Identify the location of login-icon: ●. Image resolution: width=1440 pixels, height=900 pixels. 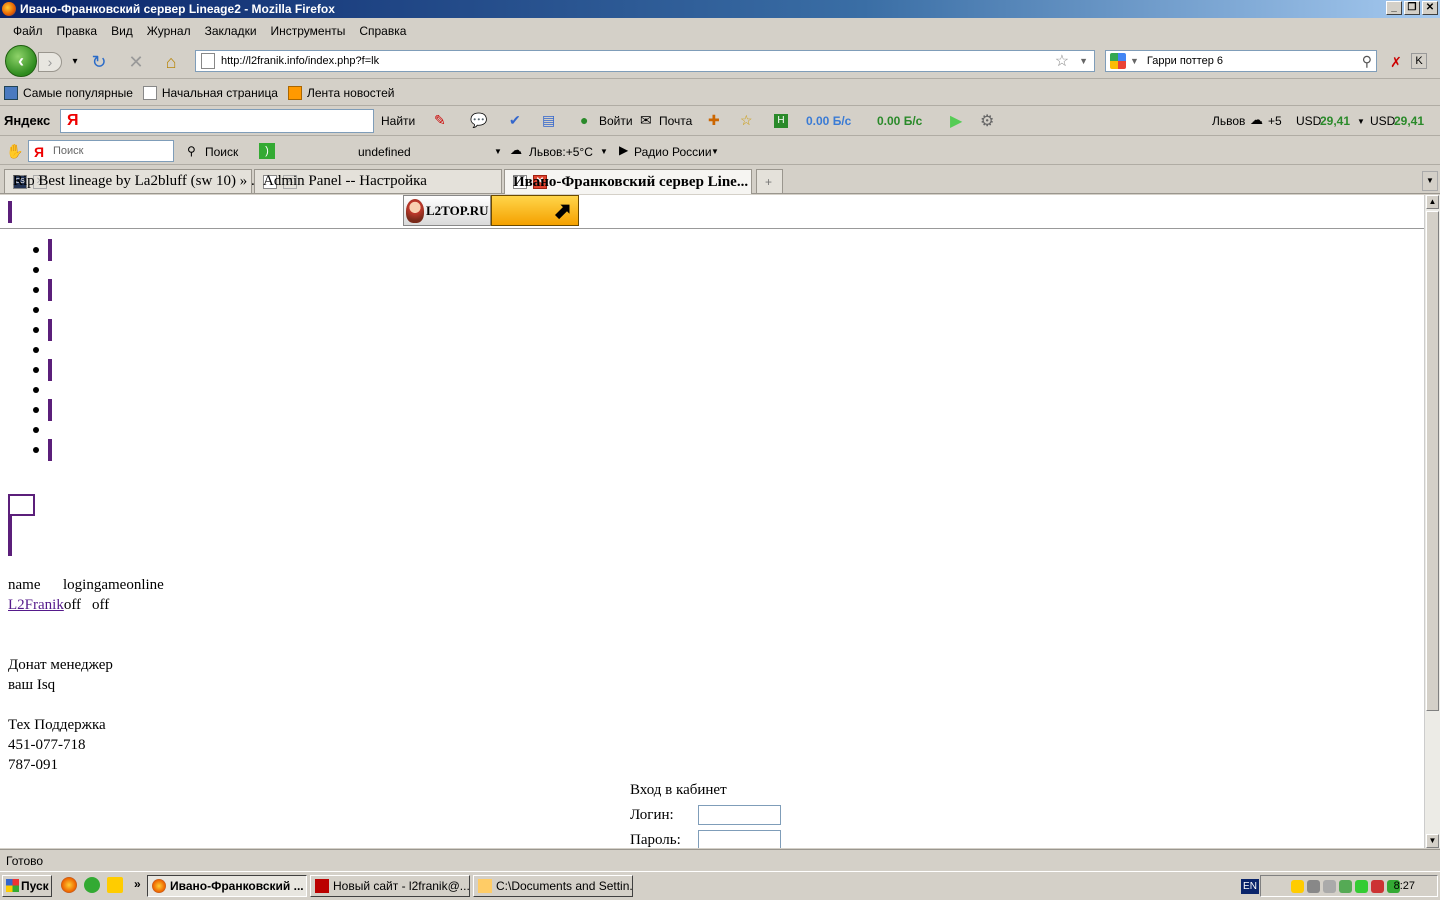
(584, 120).